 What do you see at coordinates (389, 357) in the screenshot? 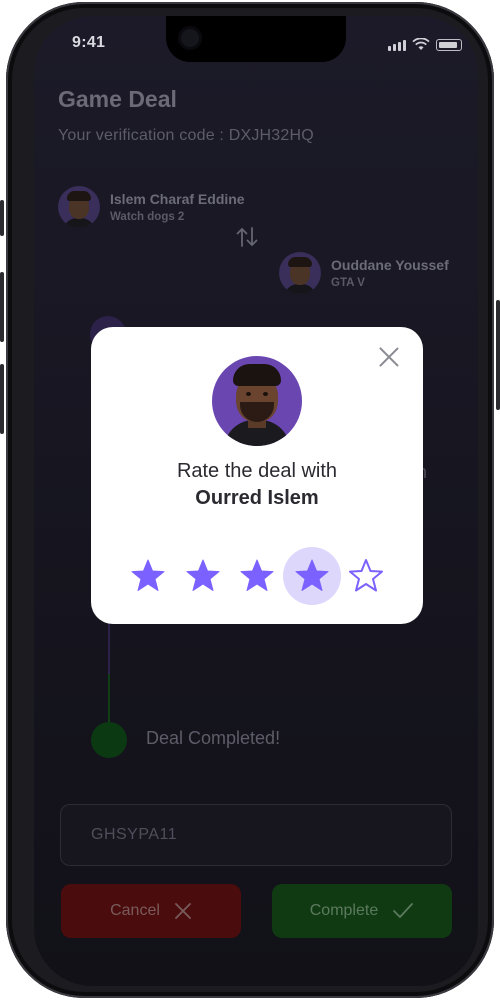
I see `close-icon` at bounding box center [389, 357].